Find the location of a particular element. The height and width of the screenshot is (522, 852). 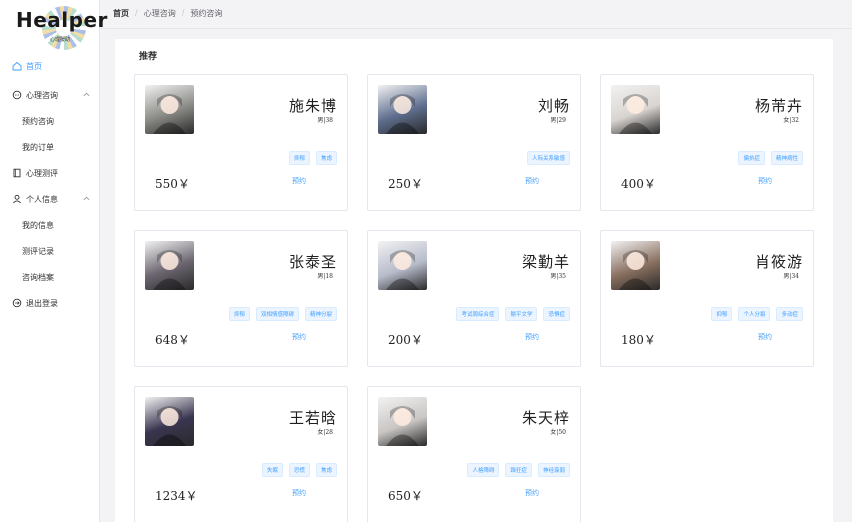

tag-list: 人际关系敏感 is located at coordinates (548, 158).